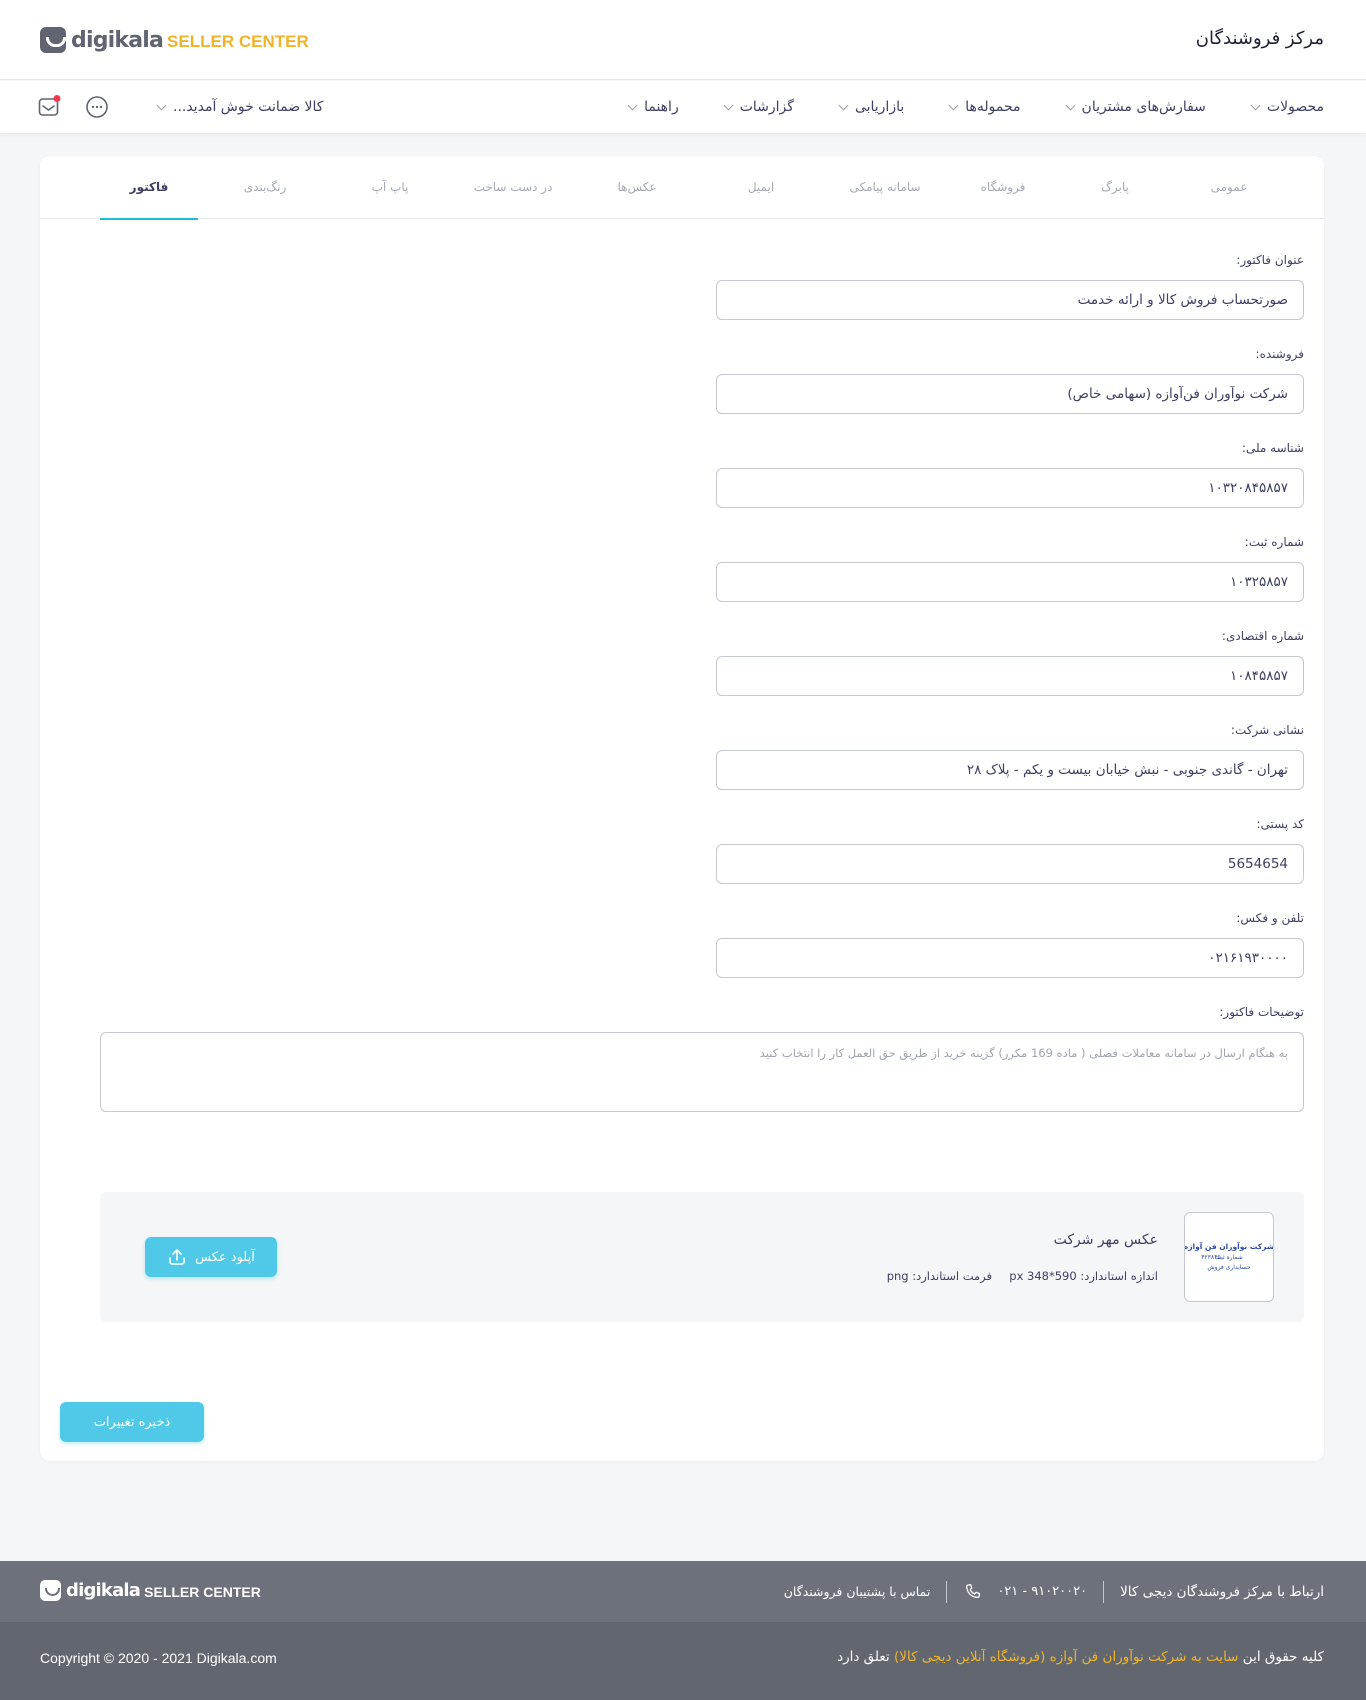 This screenshot has width=1366, height=1700. Describe the element at coordinates (766, 107) in the screenshot. I see `nav-item-label: گزارشات` at that location.